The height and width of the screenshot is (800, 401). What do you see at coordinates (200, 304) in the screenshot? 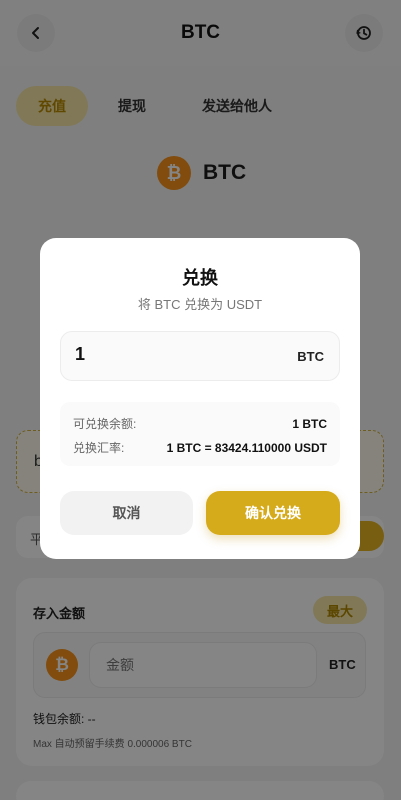
I see `modal-subtitle: 将 BTC 兑换为 USDT` at bounding box center [200, 304].